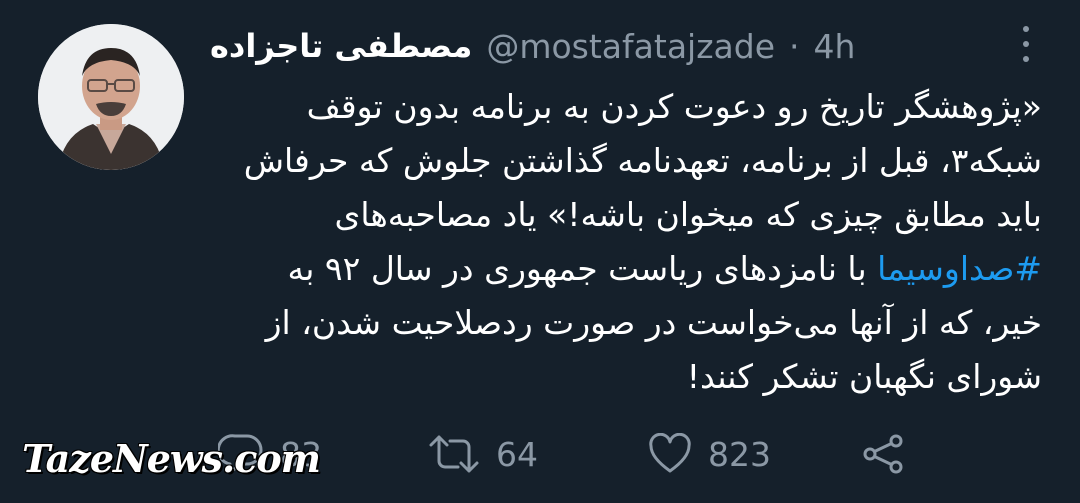 This screenshot has height=503, width=1080. I want to click on tweet-header: مصطفی تاجزاده @mostafatajzade · 4h, so click(600, 46).